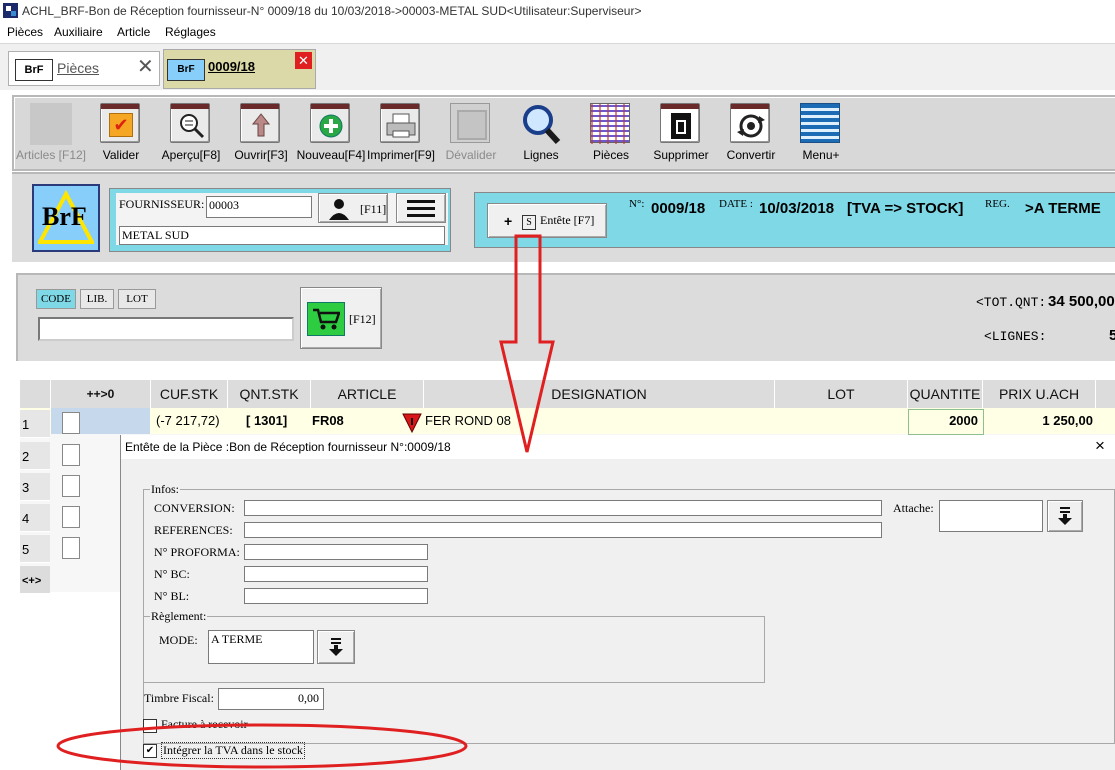 This screenshot has height=770, width=1115. What do you see at coordinates (336, 596) in the screenshot?
I see `bl-field` at bounding box center [336, 596].